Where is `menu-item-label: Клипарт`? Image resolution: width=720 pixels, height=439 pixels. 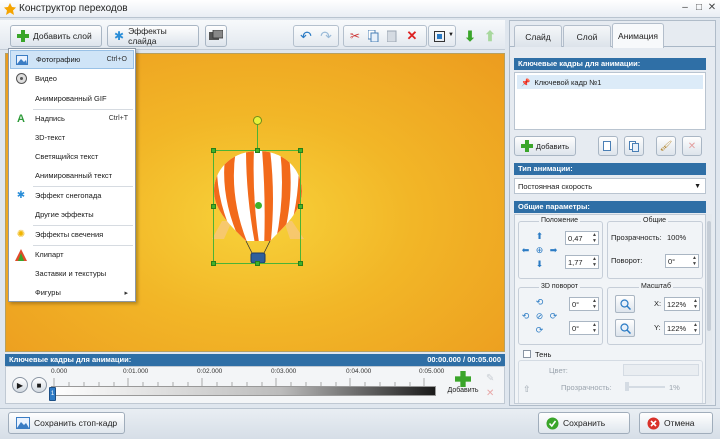
menu-item-label: Клипарт is located at coordinates (49, 254).